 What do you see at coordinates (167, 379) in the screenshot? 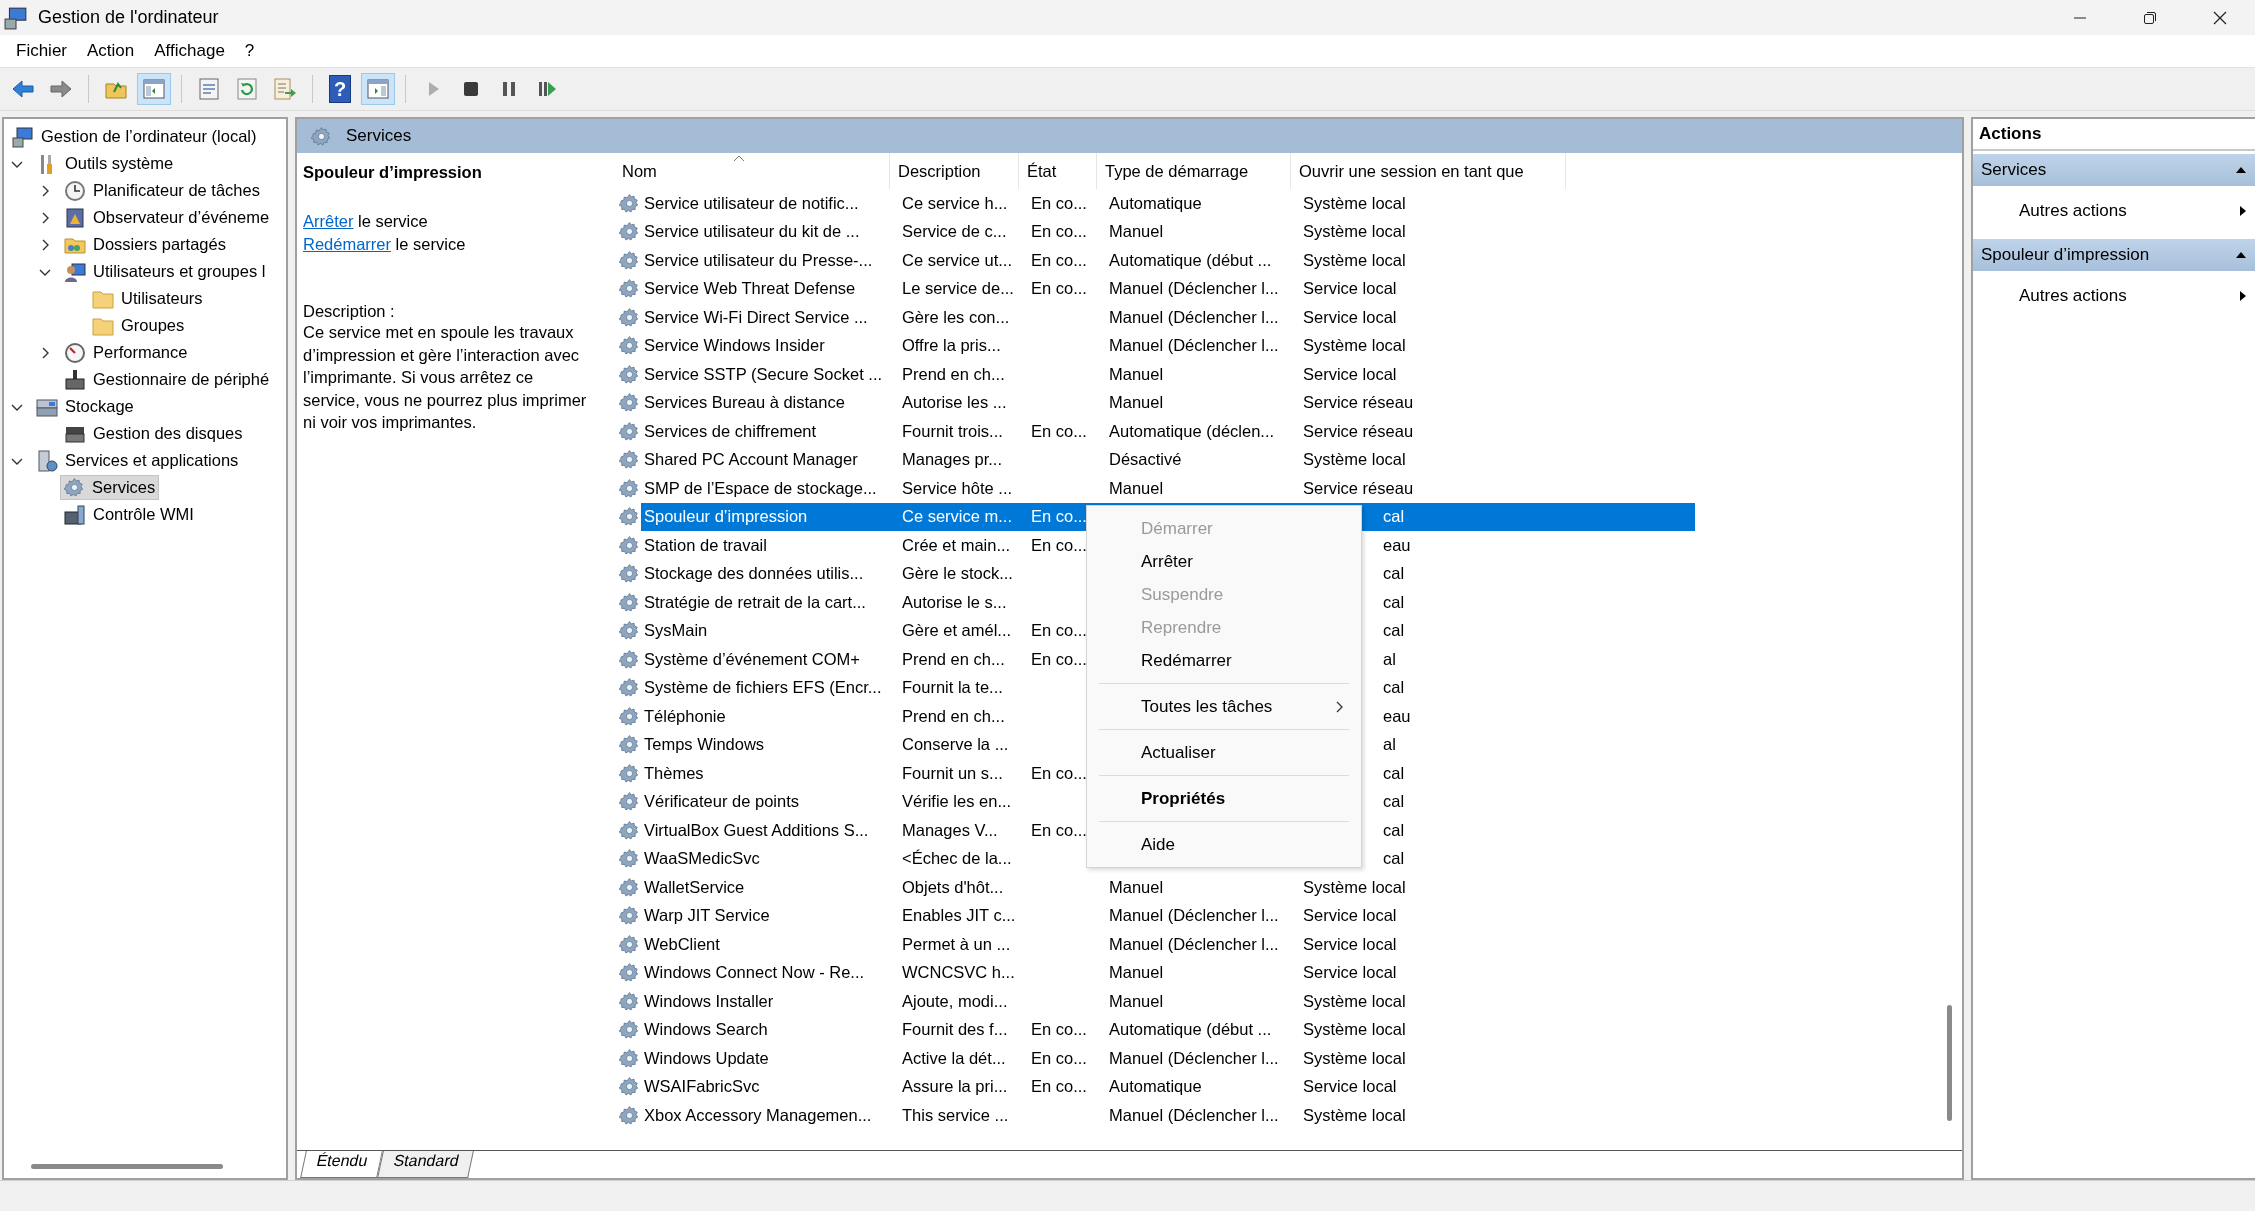
I see `tree-item: Gestionnaire de périphé` at bounding box center [167, 379].